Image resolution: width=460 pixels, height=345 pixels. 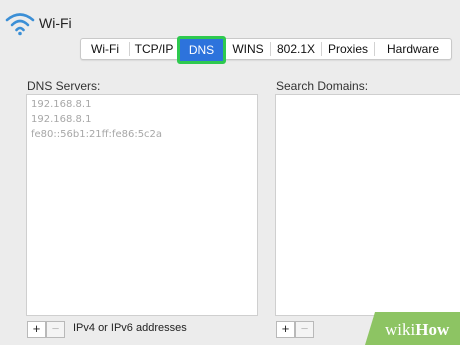 I want to click on tab-8021x: 802.1X, so click(x=296, y=49).